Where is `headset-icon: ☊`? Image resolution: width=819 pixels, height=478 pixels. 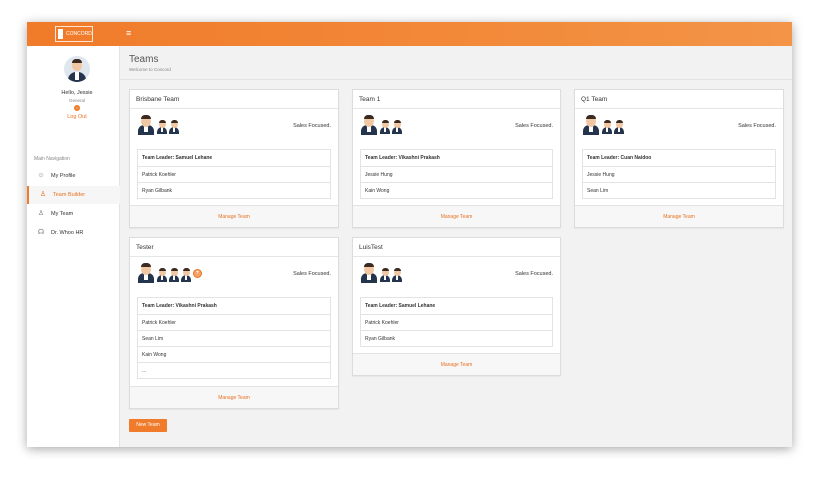 headset-icon: ☊ is located at coordinates (41, 232).